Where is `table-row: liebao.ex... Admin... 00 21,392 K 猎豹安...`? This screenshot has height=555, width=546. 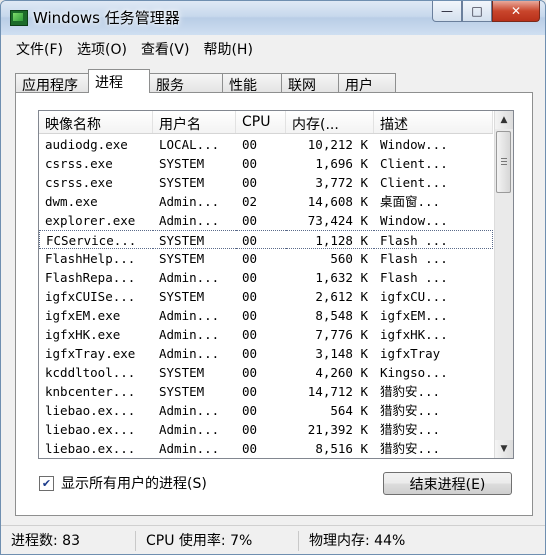
table-row: liebao.ex... Admin... 00 21,392 K 猎豹安... is located at coordinates (266, 429).